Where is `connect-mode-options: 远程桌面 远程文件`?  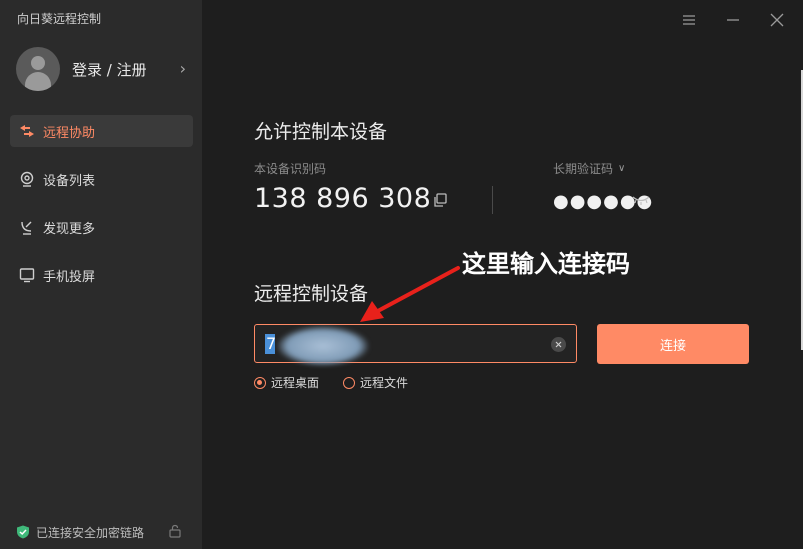
connect-mode-options: 远程桌面 远程文件 is located at coordinates (331, 382).